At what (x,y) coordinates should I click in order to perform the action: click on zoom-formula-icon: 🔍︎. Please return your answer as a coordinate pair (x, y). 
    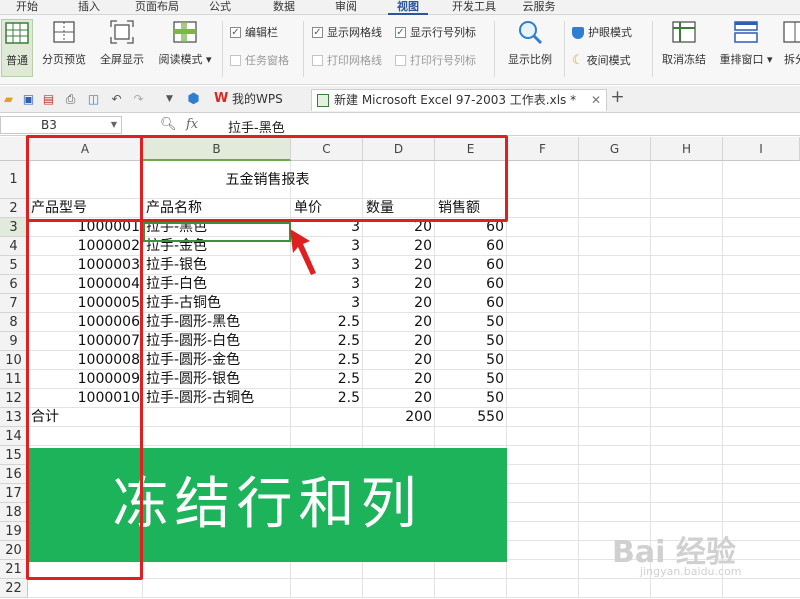
    Looking at the image, I should click on (168, 124).